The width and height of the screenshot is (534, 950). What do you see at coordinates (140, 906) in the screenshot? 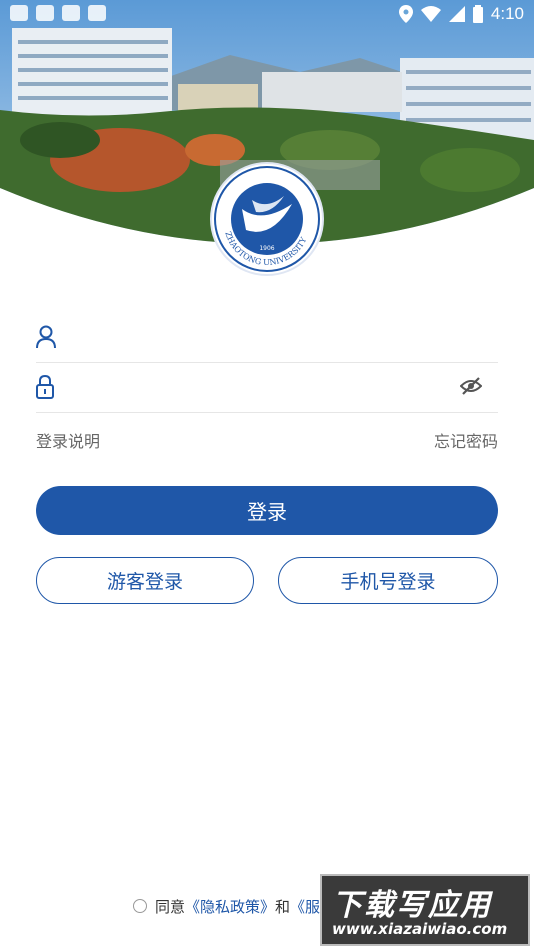
I see `agree-radio` at bounding box center [140, 906].